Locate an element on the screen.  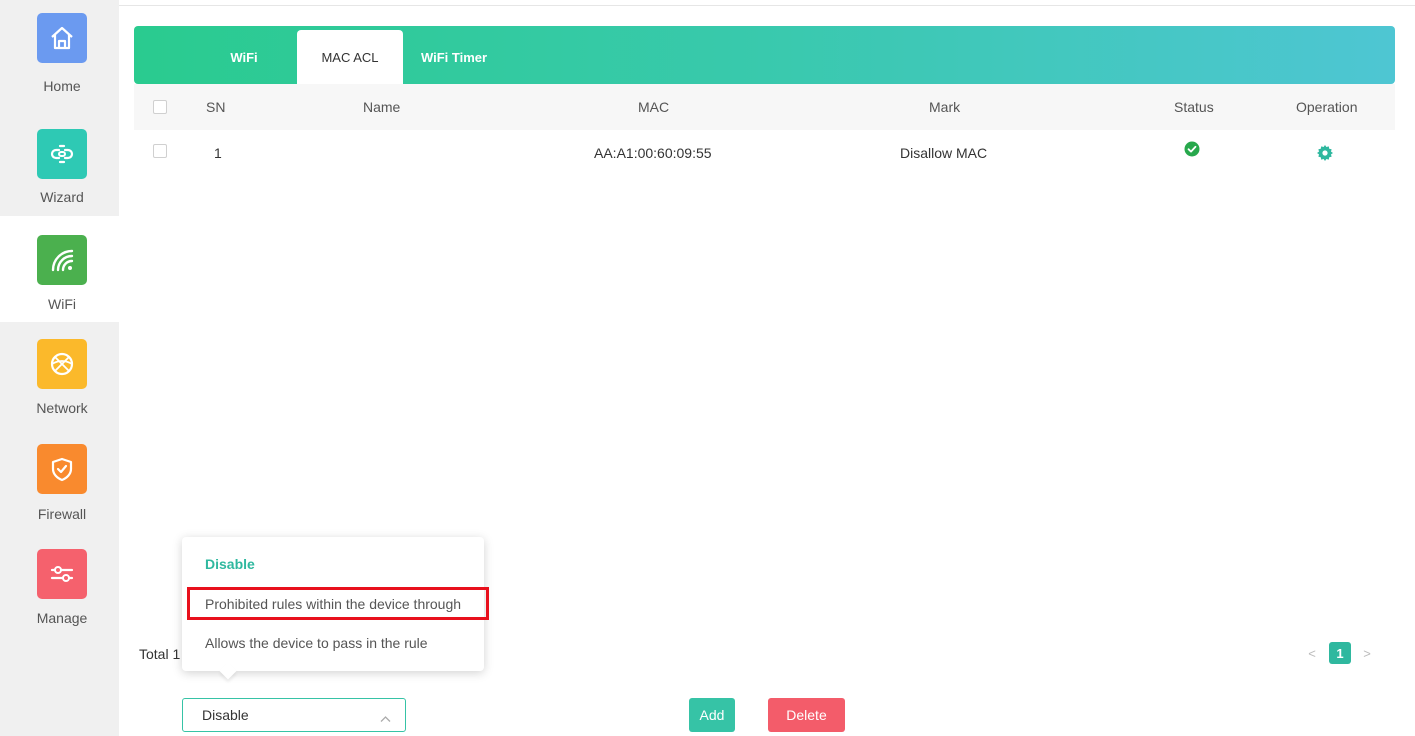
row-sn: 1 is located at coordinates (218, 153).